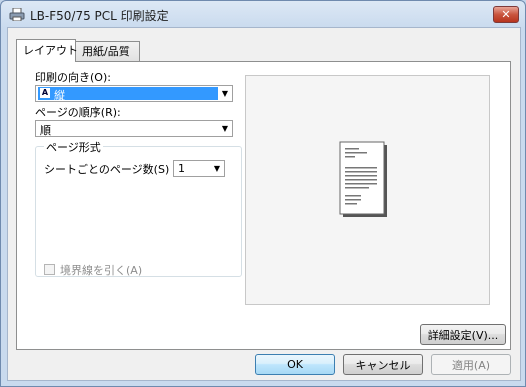 The width and height of the screenshot is (526, 387). I want to click on orientation-select: A 縦 ▼, so click(134, 93).